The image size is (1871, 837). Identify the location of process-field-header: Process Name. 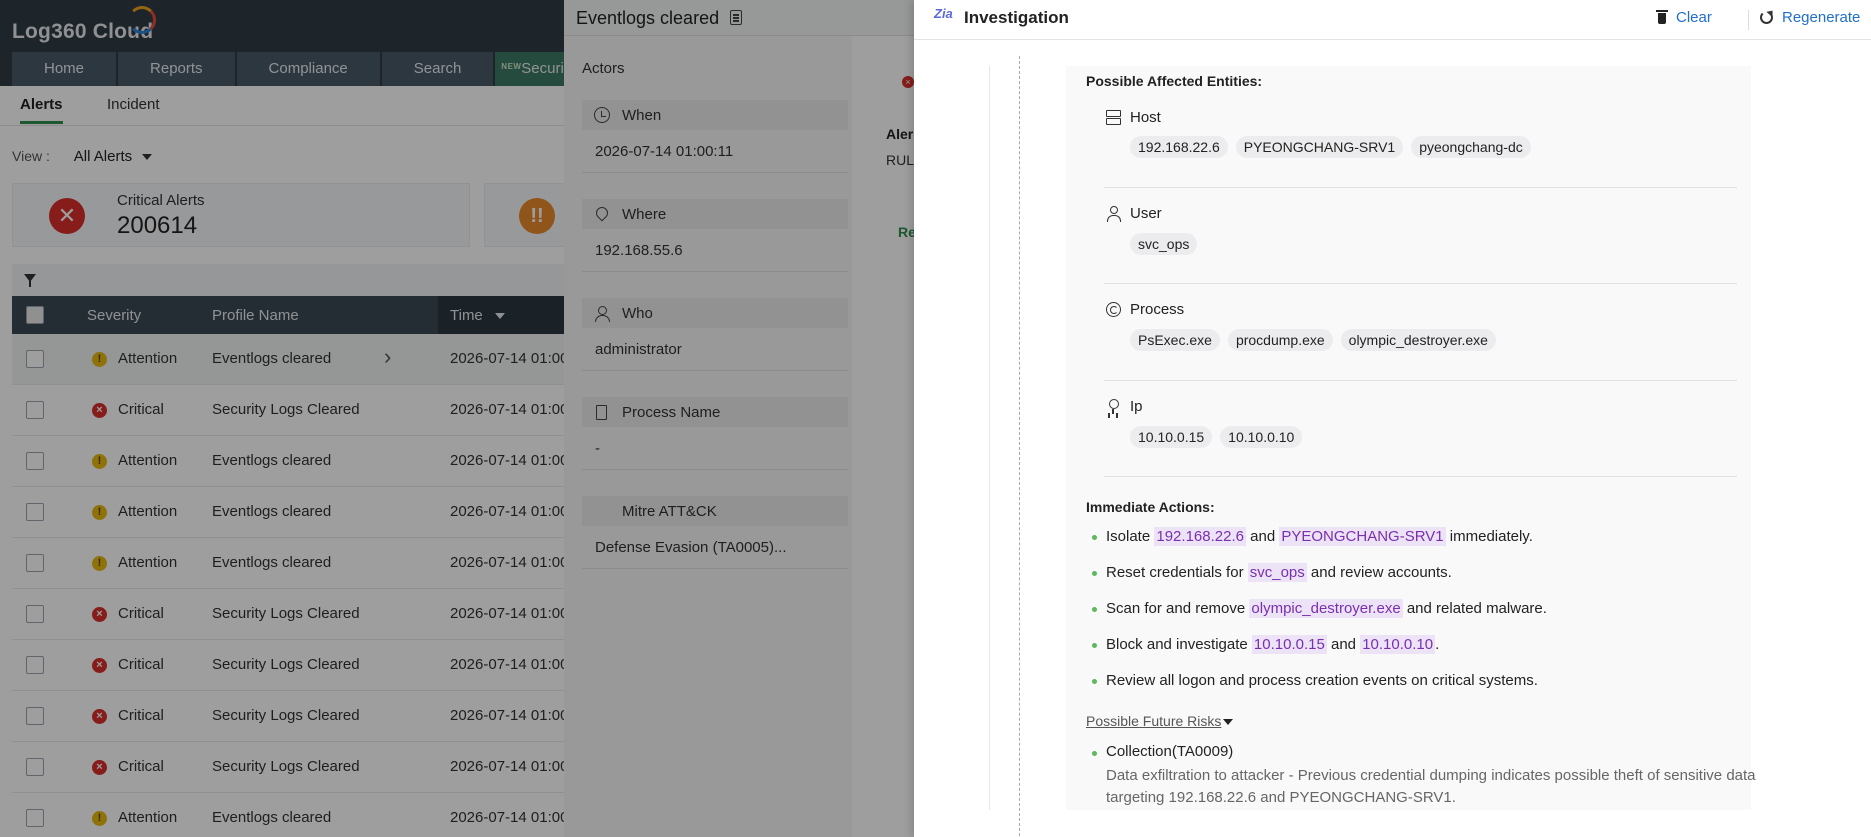
(715, 412).